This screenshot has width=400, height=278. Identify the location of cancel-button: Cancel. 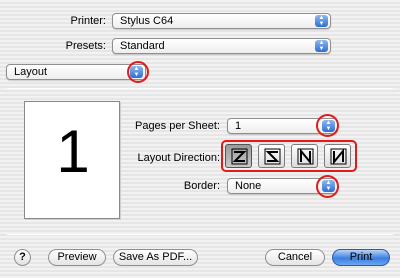
(295, 257).